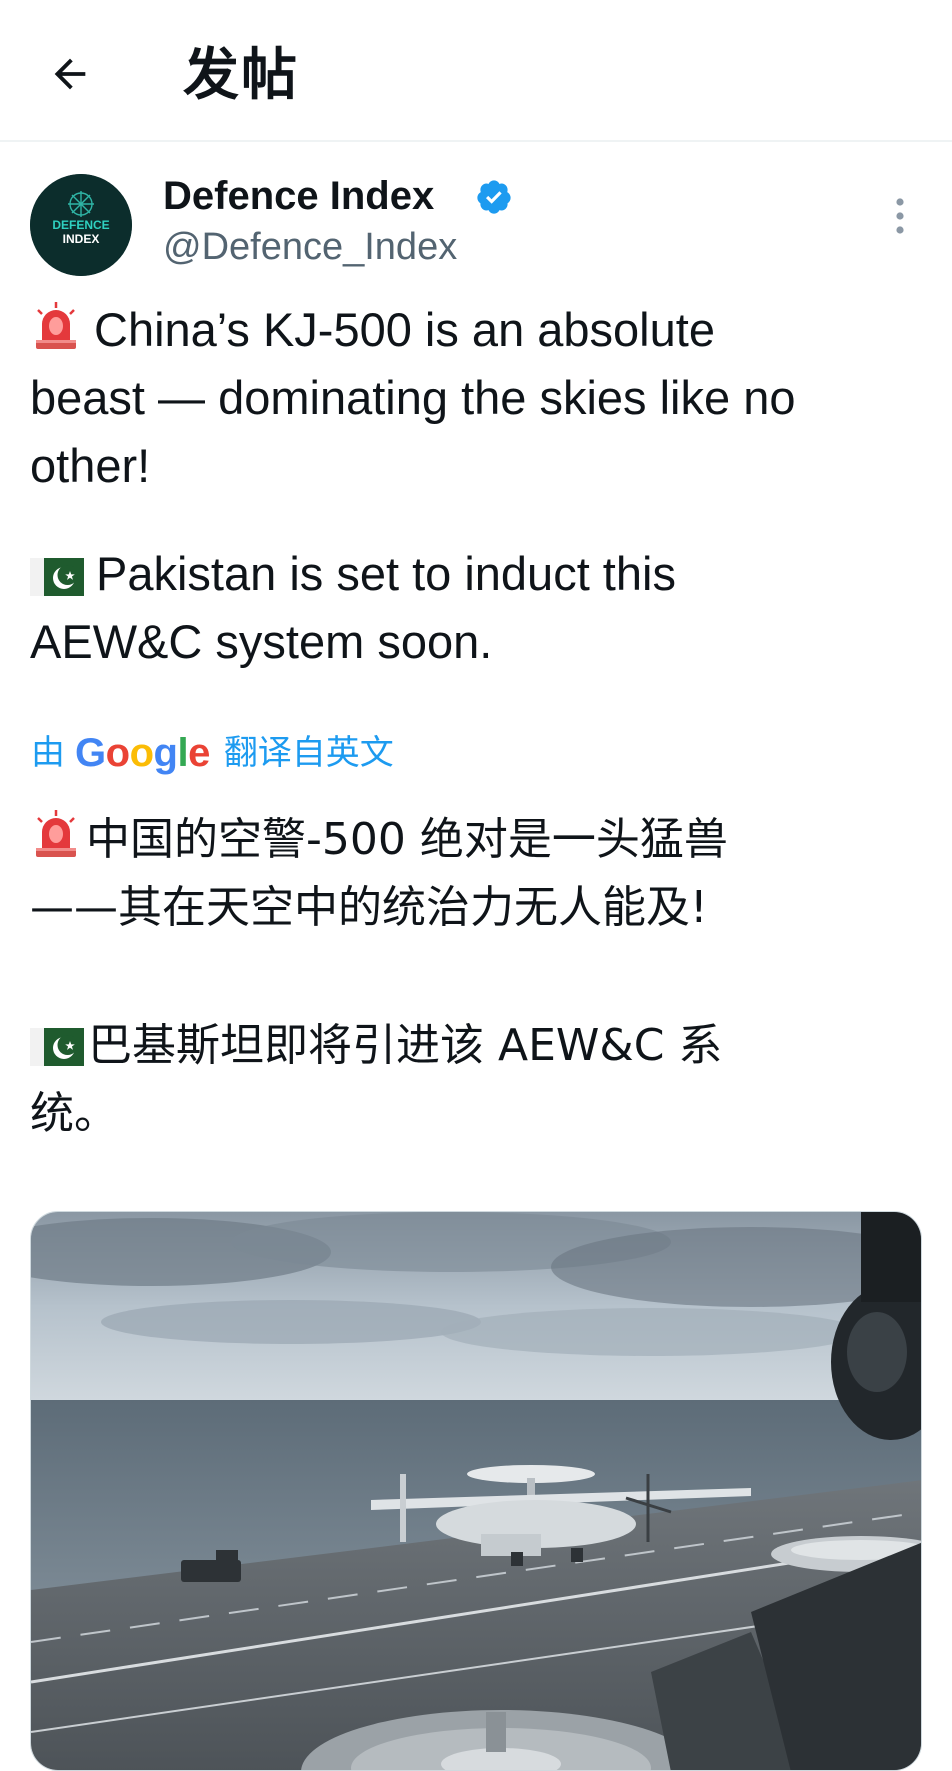 The width and height of the screenshot is (952, 1771). What do you see at coordinates (413, 397) in the screenshot?
I see `post-text-line-2: beast — dominating the skies like no` at bounding box center [413, 397].